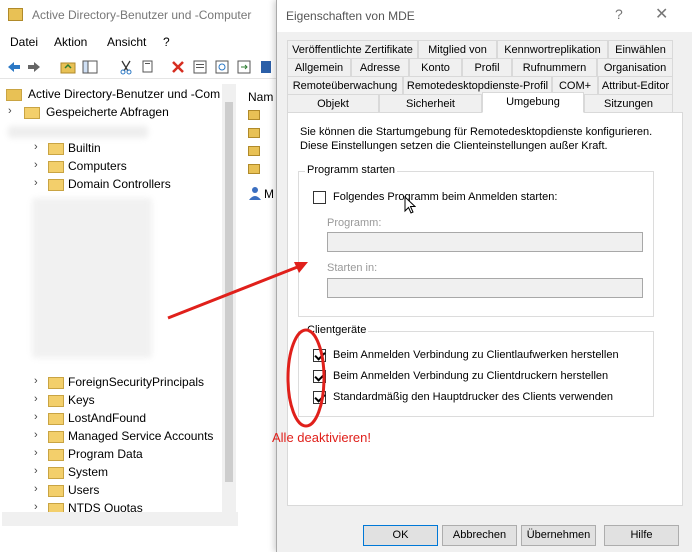 This screenshot has width=692, height=552. I want to click on tab-organisation: Organisation, so click(635, 67).